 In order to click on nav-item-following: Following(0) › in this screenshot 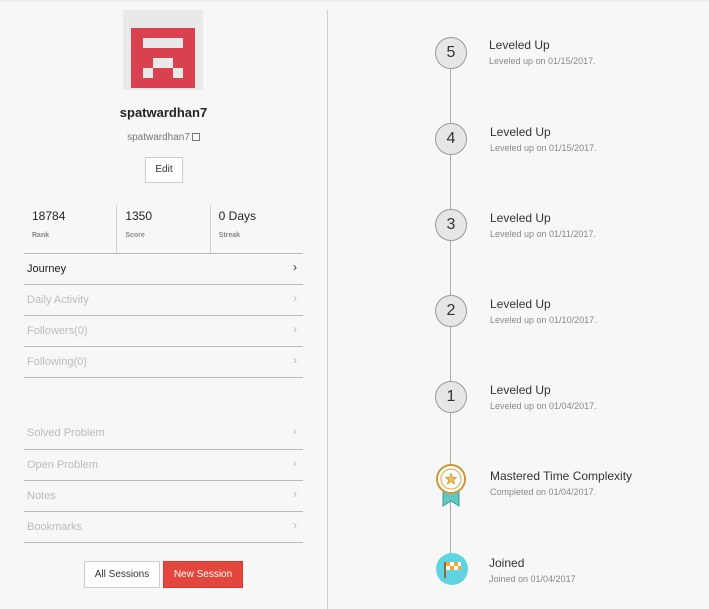, I will do `click(163, 361)`.